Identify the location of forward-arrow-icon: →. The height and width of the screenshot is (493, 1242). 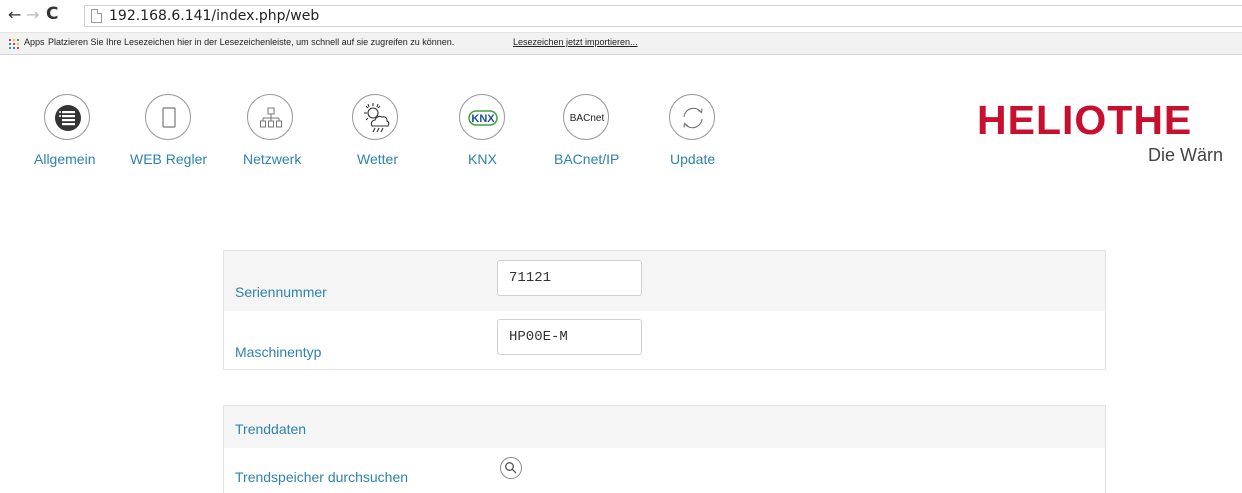
(32, 15).